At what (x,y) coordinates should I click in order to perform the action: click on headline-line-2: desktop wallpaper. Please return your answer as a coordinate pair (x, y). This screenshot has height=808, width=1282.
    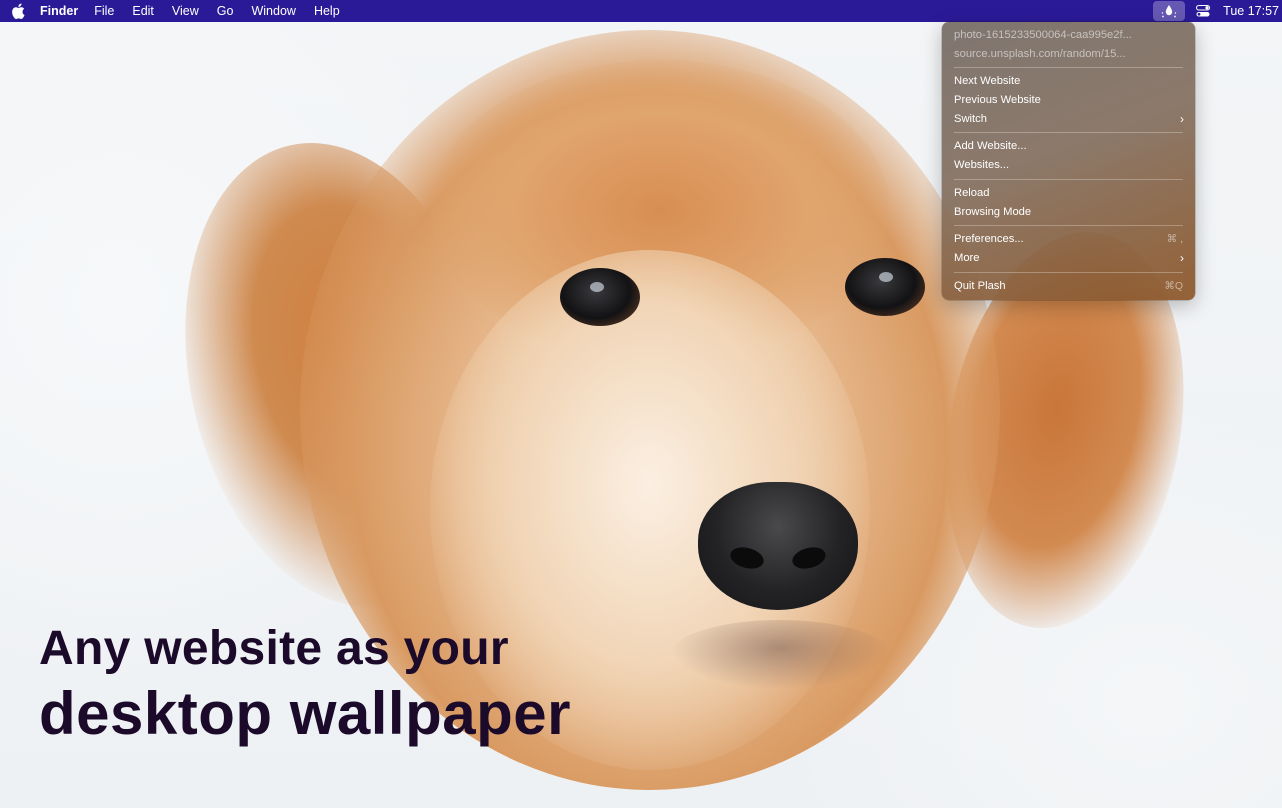
    Looking at the image, I should click on (305, 713).